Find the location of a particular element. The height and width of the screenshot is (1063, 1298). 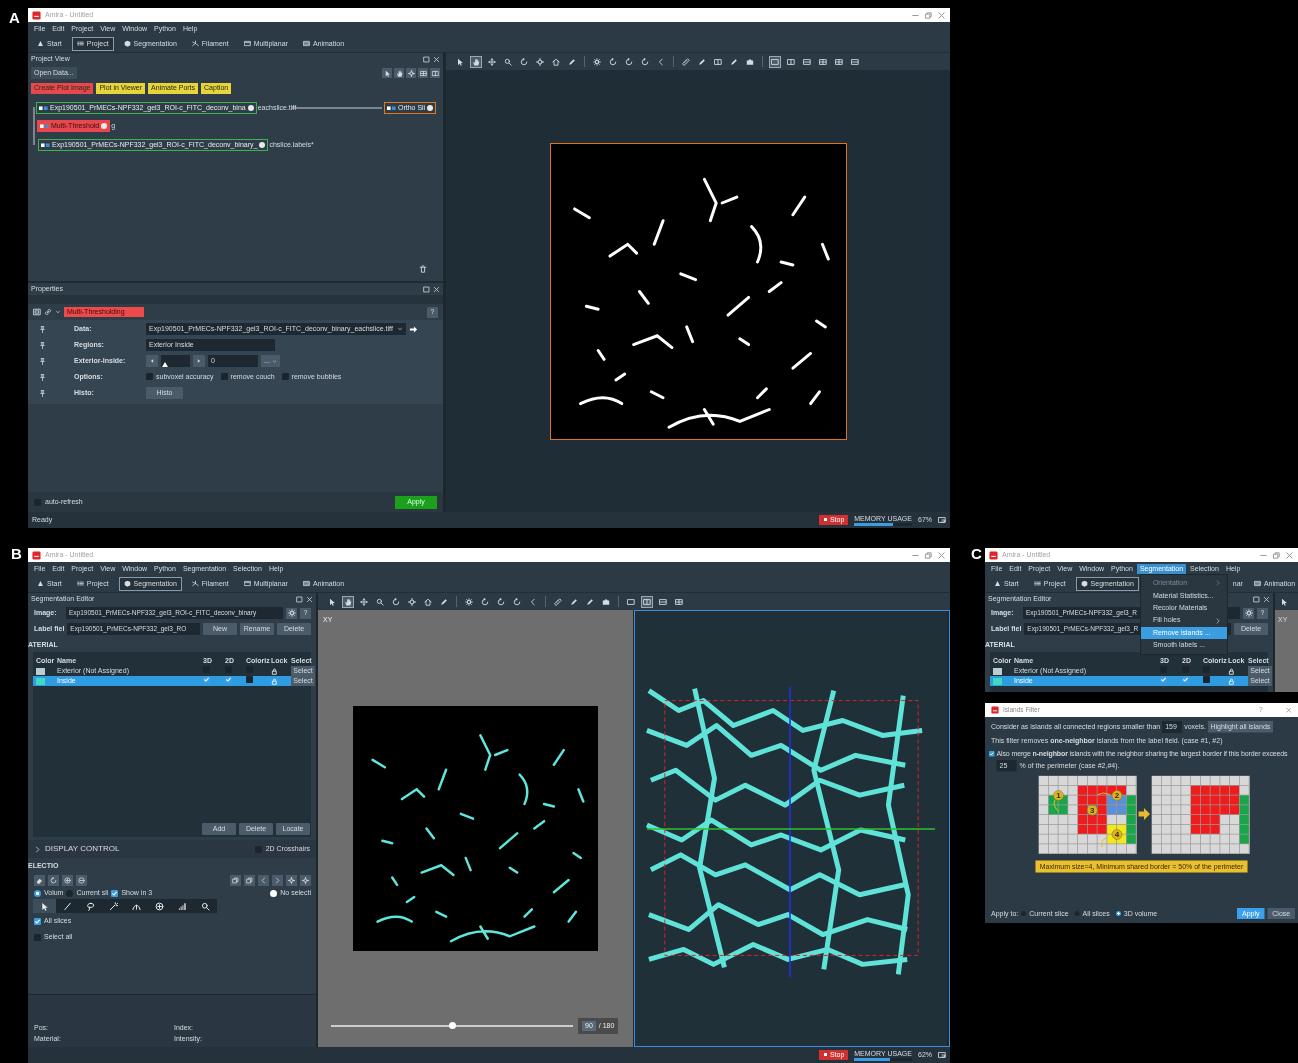

arrow-icon is located at coordinates (413, 329).